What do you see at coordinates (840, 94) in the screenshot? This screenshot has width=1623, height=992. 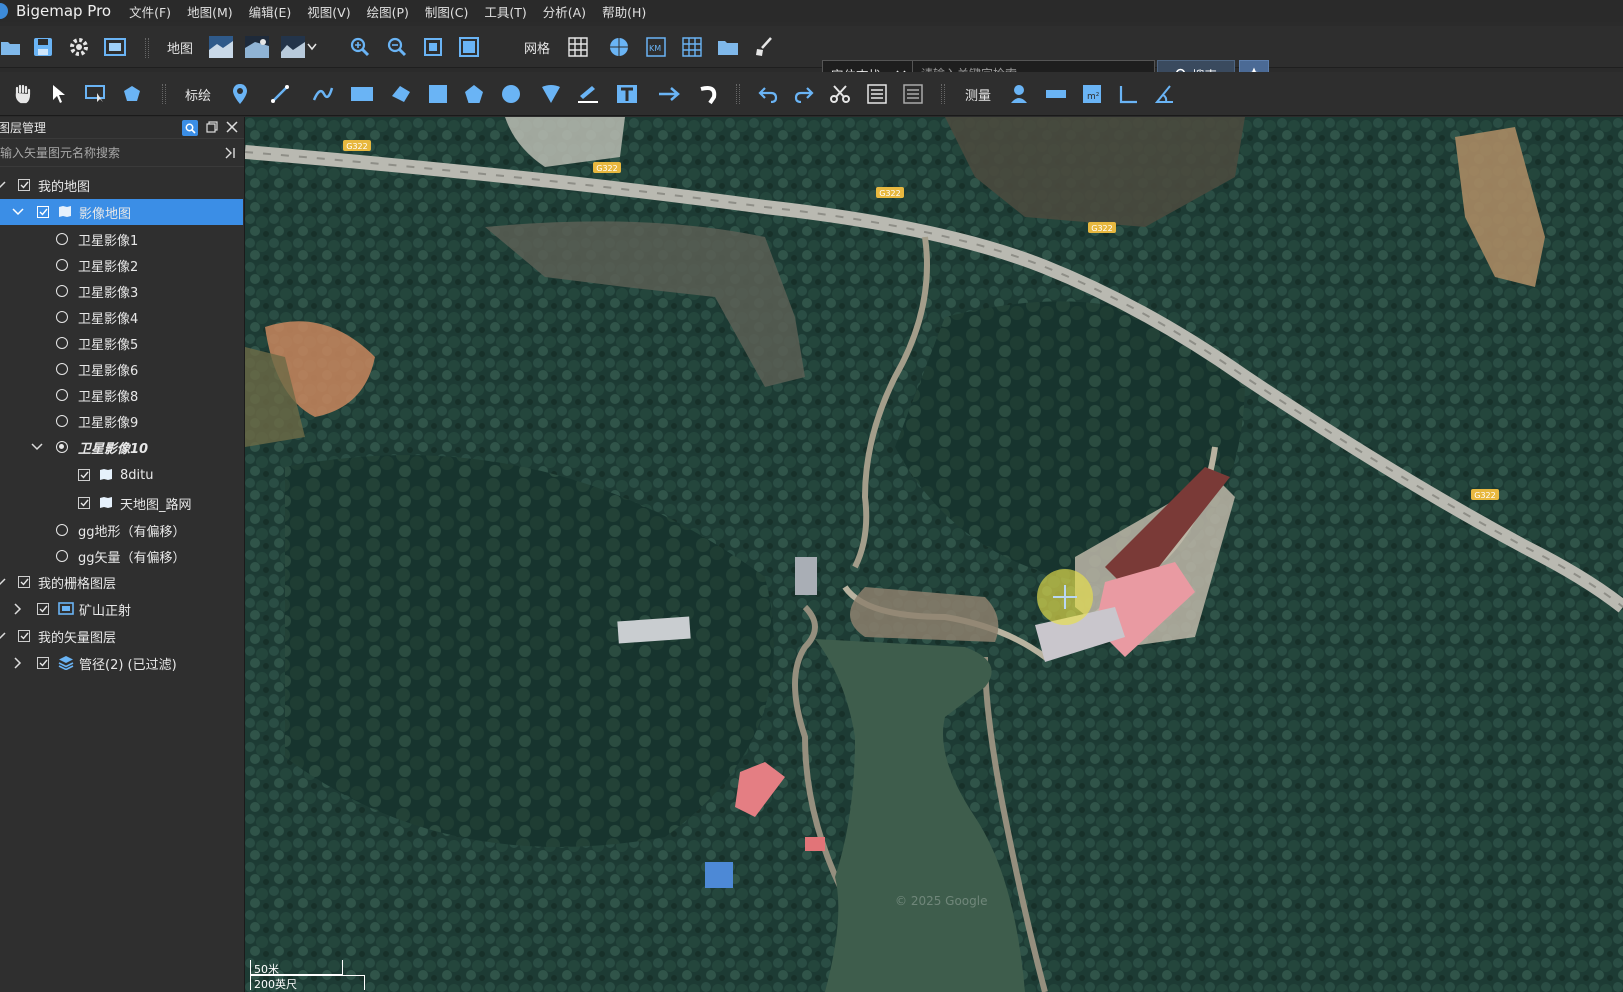 I see `cut-scissors-icon` at bounding box center [840, 94].